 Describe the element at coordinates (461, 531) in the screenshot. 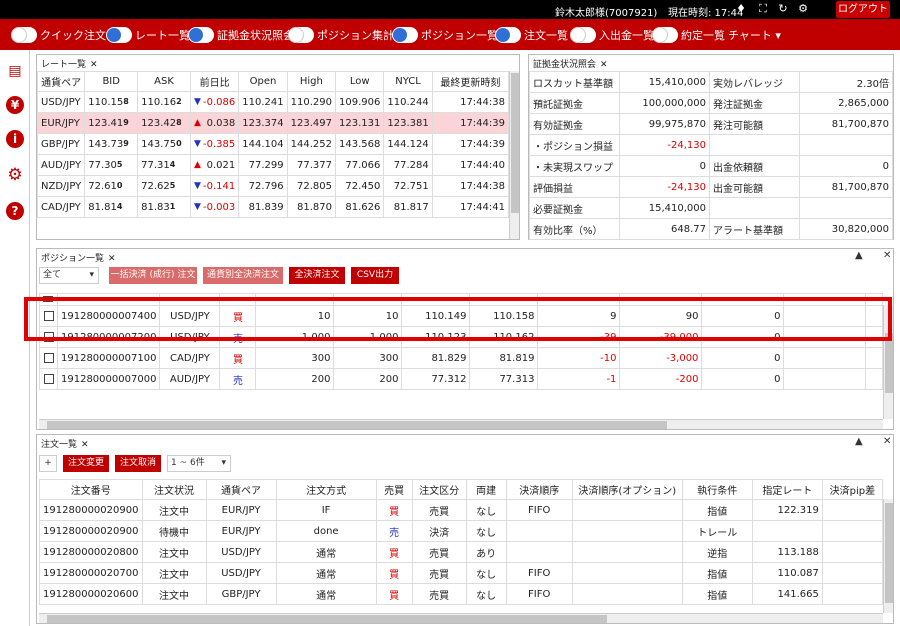

I see `order-row: 191280000020900 待機中 EUR/JPY done 売決済 なし トレール` at that location.